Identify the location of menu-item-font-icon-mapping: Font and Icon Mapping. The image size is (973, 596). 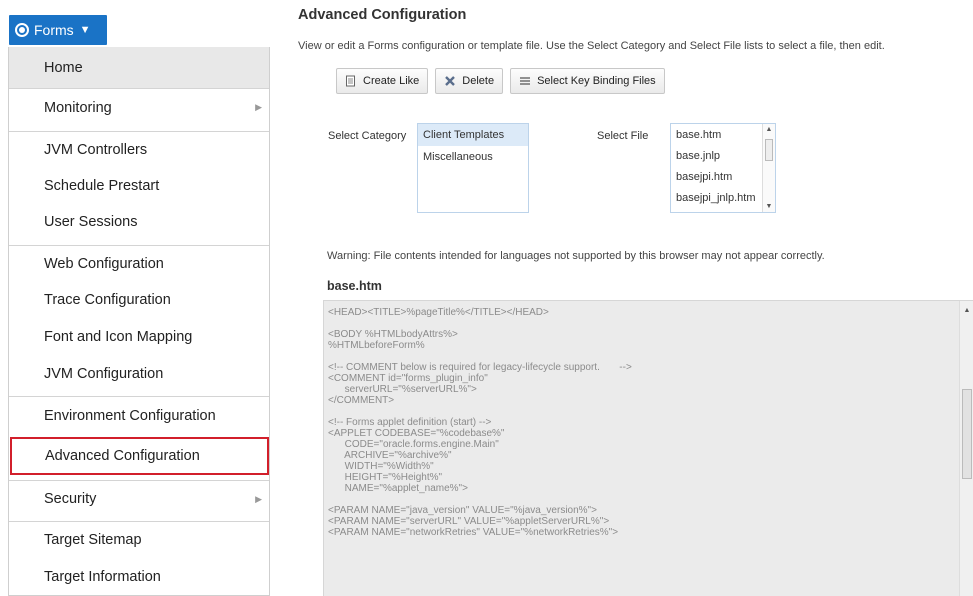
(139, 336).